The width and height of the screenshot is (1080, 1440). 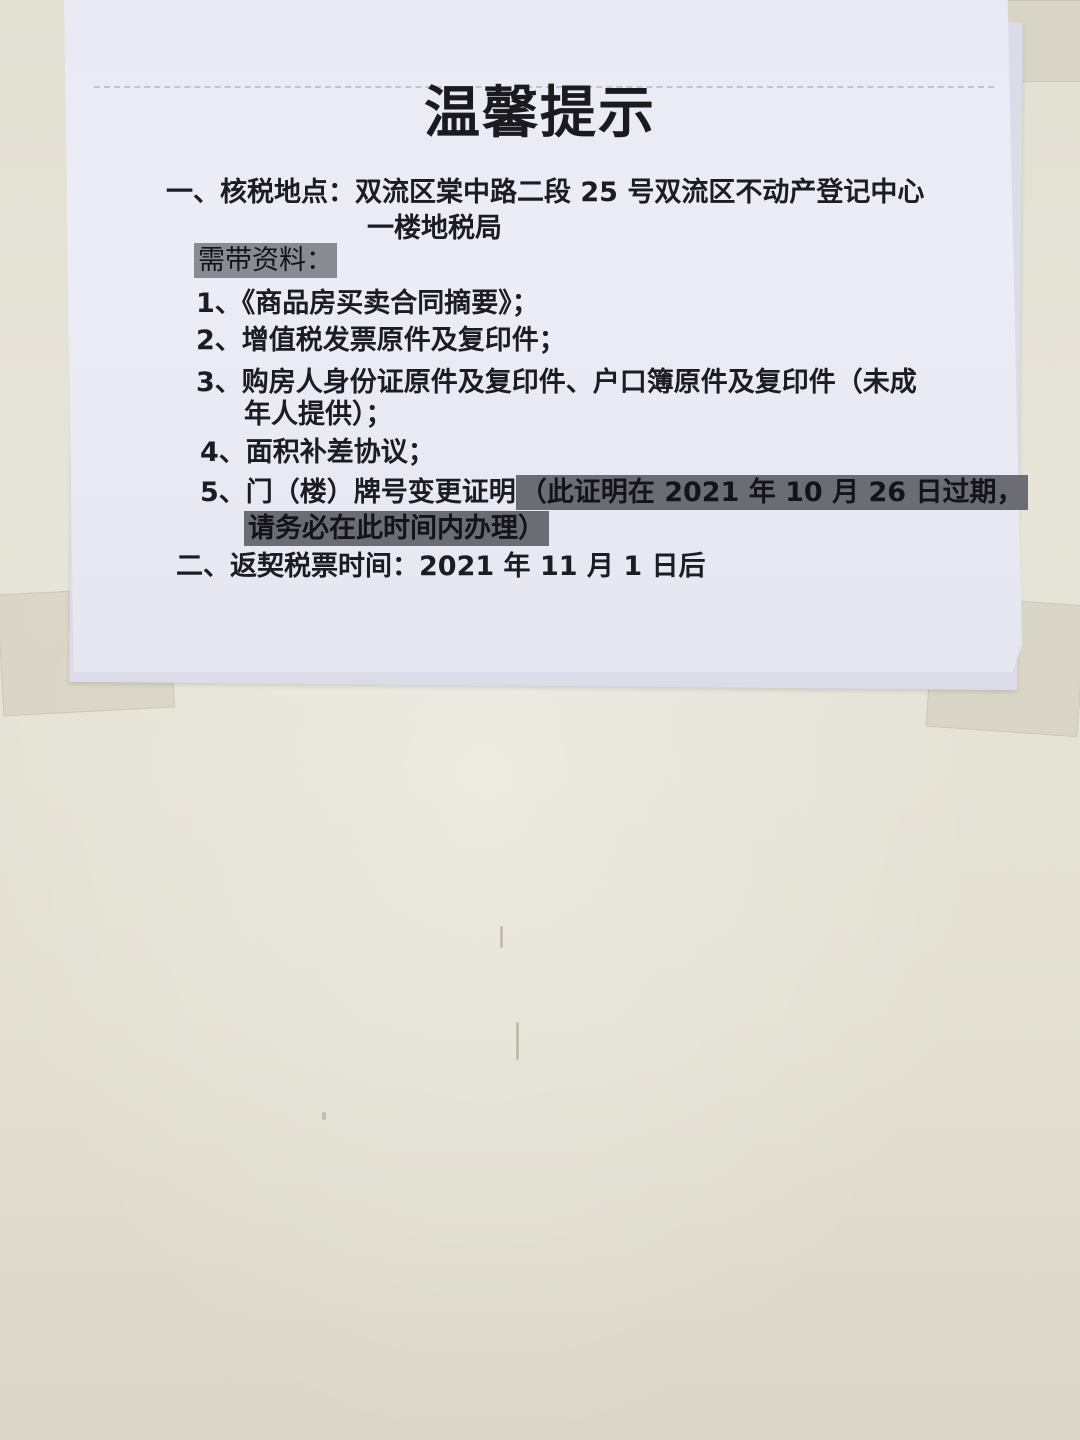 I want to click on item-1: 1、《商品房买卖合同摘要》；, so click(x=367, y=303).